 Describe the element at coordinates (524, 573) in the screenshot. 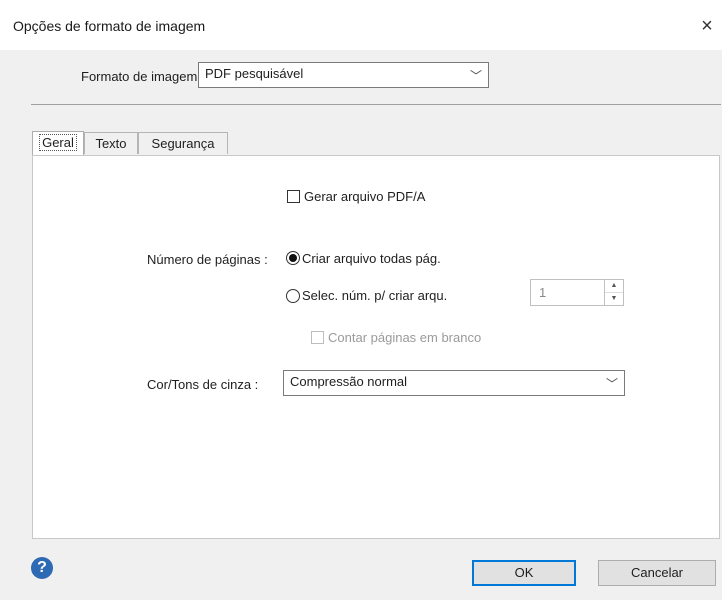

I see `ok-button: OK` at that location.